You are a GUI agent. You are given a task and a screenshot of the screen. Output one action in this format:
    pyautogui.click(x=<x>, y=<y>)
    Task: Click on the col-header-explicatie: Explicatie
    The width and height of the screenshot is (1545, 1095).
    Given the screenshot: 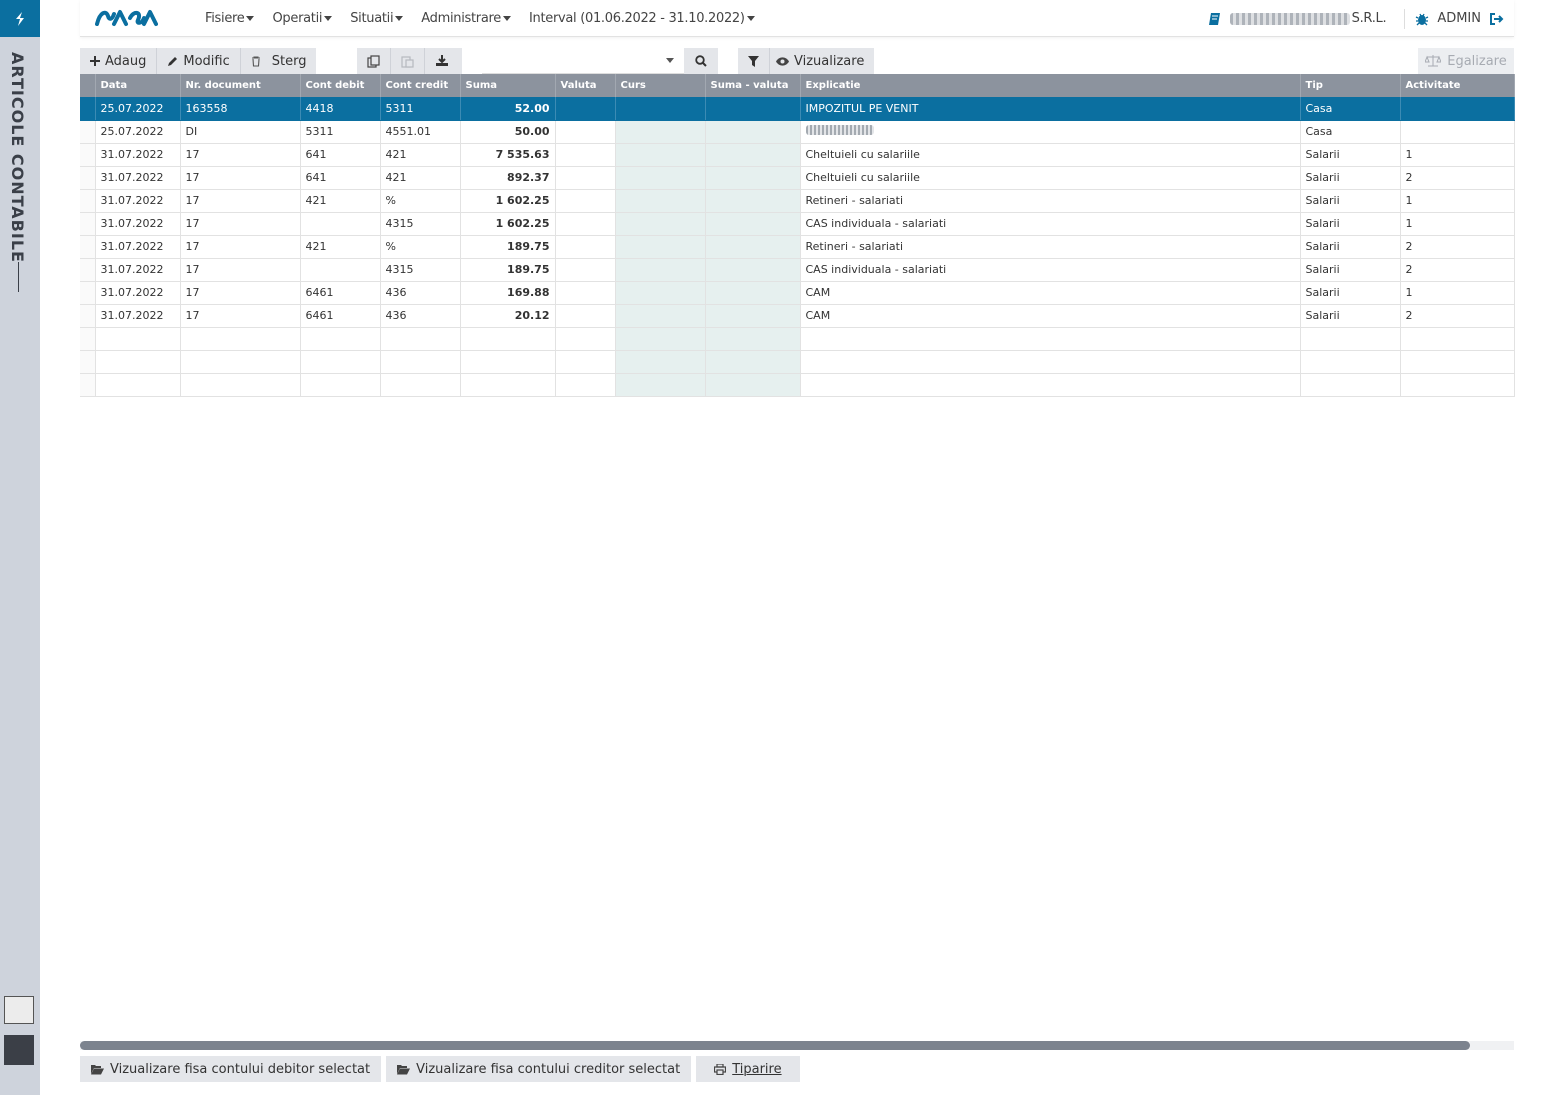 What is the action you would take?
    pyautogui.click(x=1050, y=85)
    